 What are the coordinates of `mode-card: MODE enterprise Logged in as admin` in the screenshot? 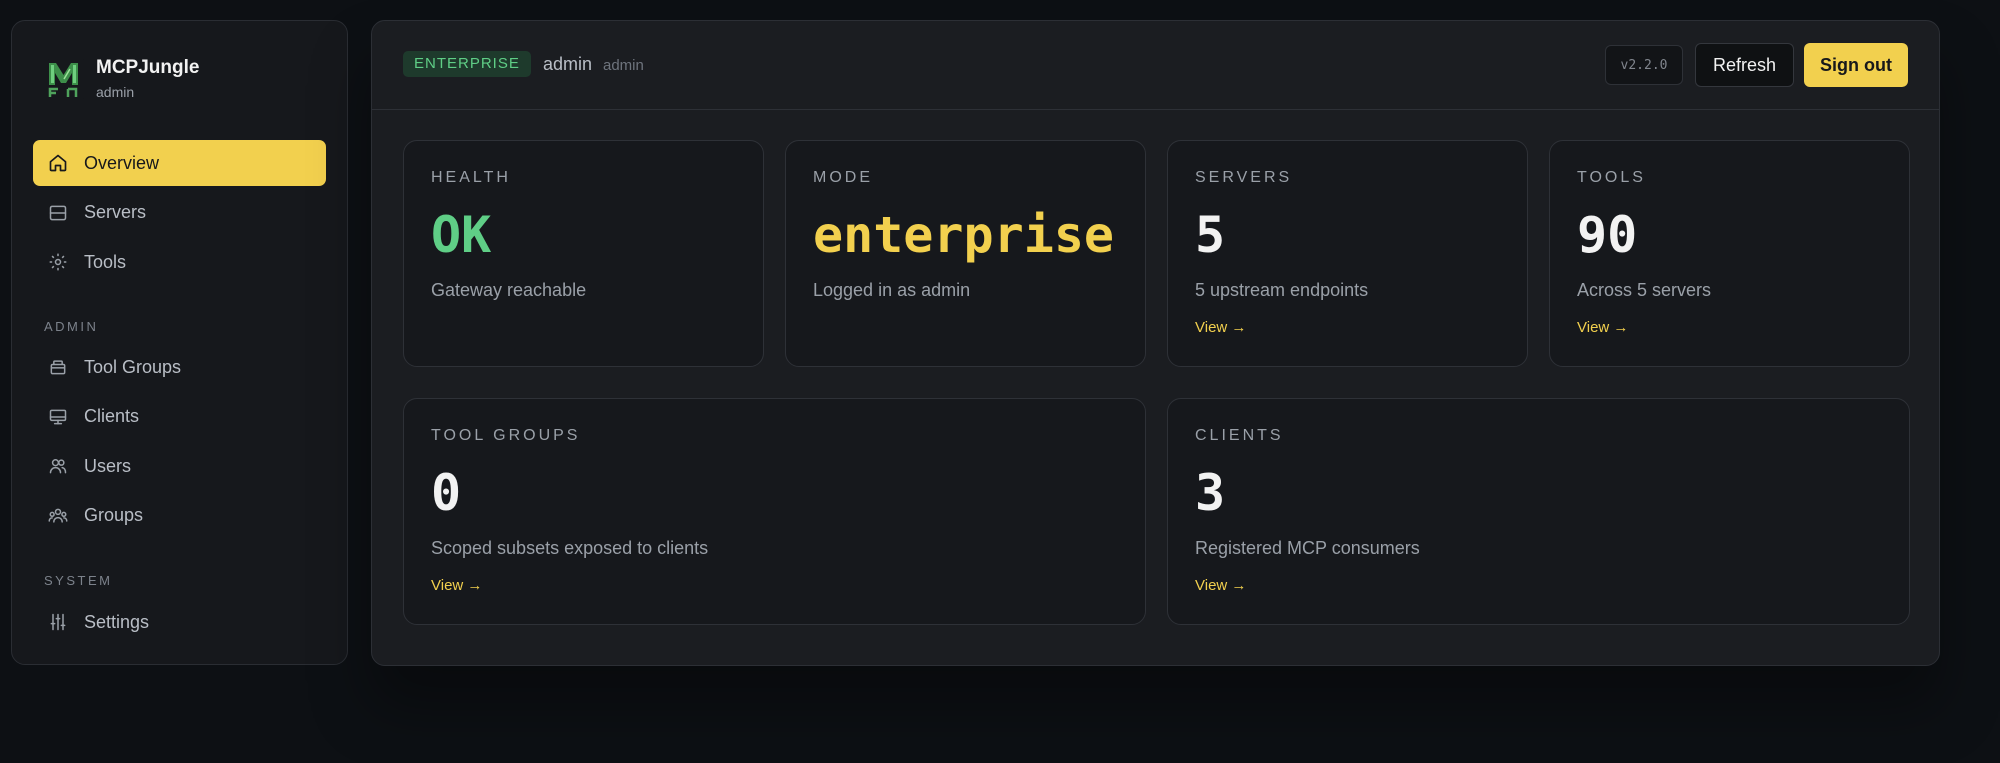 It's located at (965, 253).